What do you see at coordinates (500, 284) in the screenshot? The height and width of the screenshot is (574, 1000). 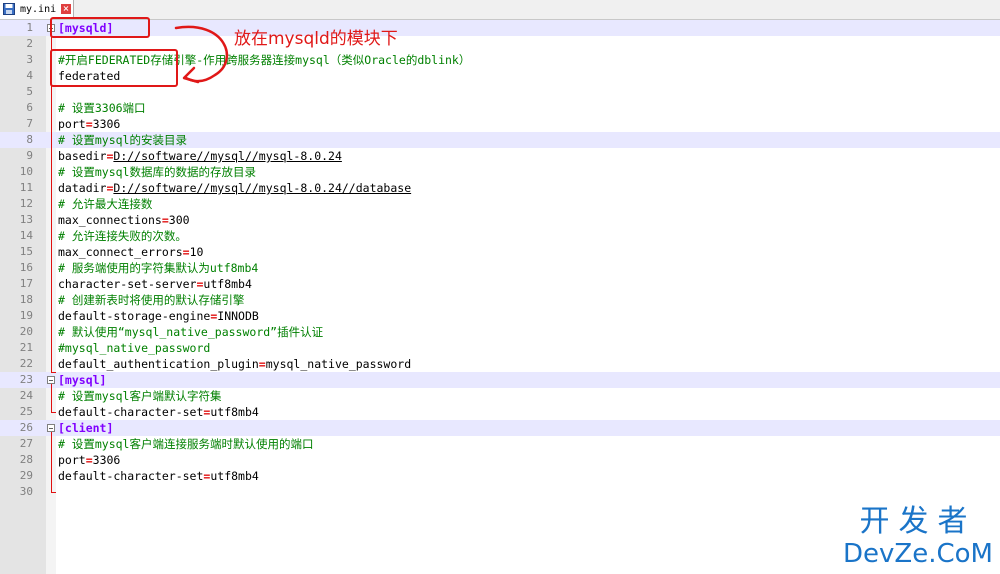 I see `code-line: 17 character-set-server=utf8mb4` at bounding box center [500, 284].